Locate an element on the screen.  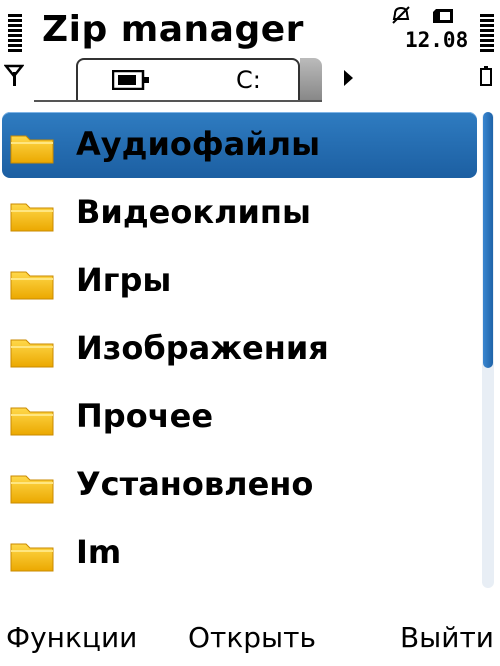
tab-label: C: is located at coordinates (248, 80).